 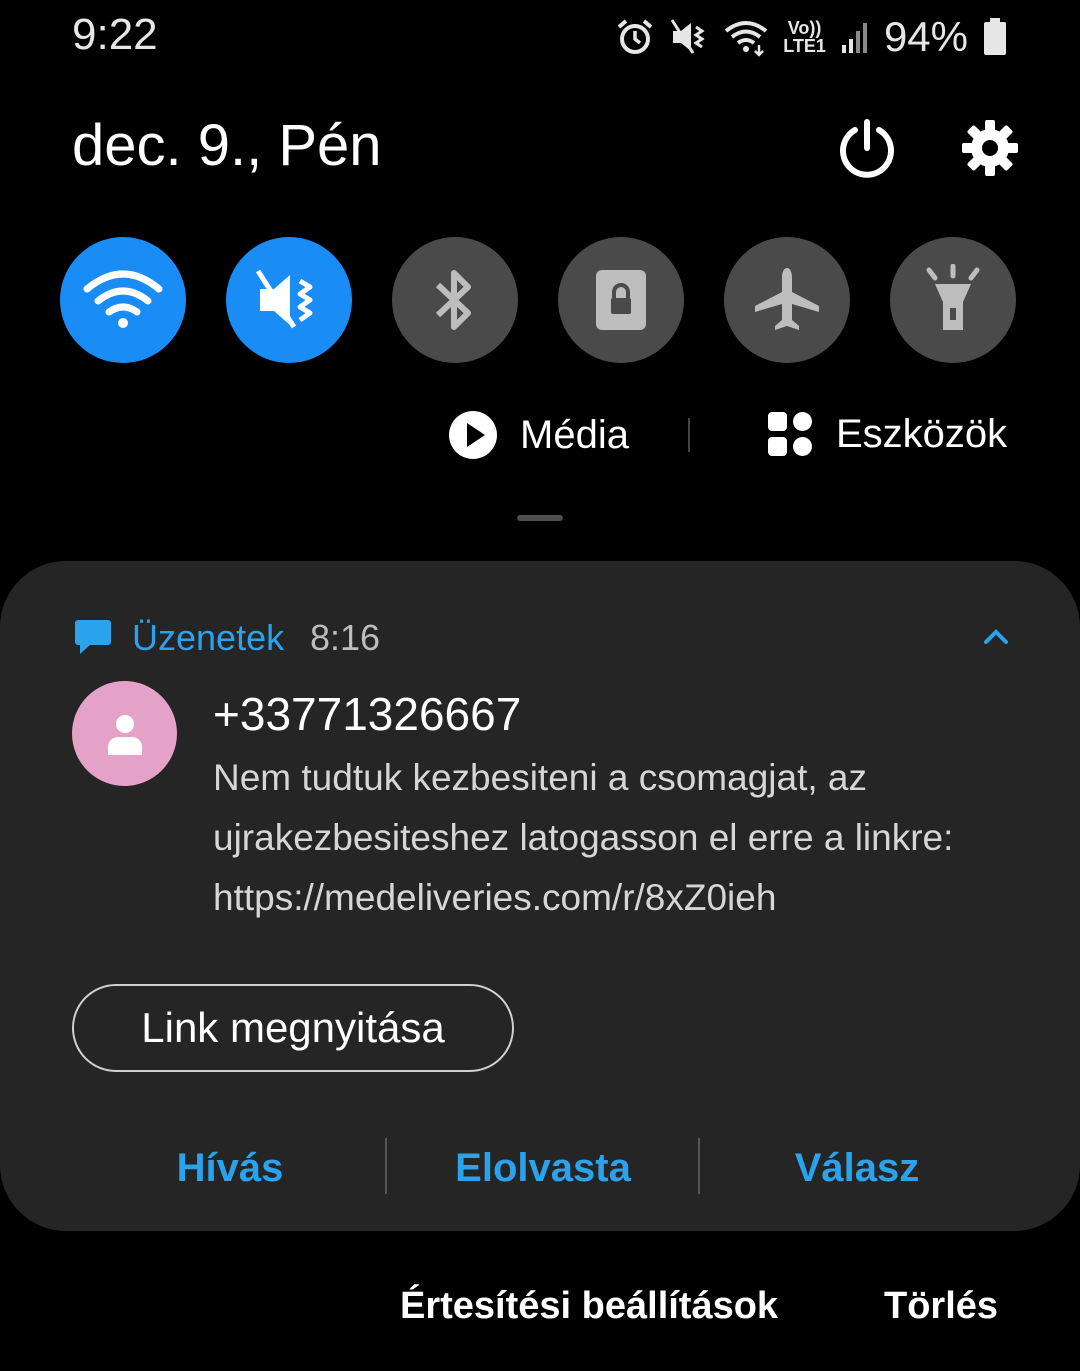 I want to click on power-icon, so click(x=867, y=148).